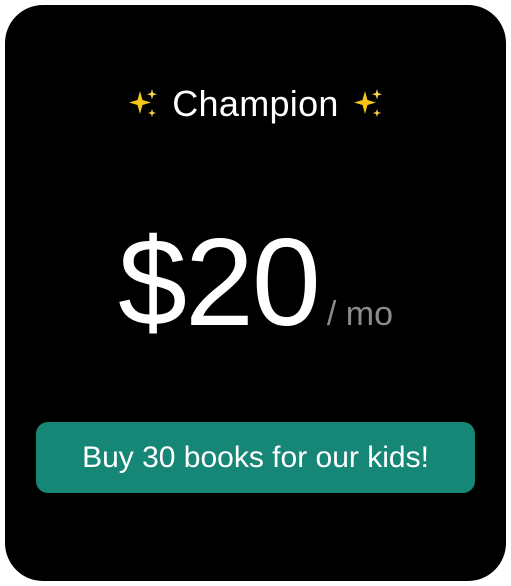 This screenshot has width=511, height=586. Describe the element at coordinates (255, 457) in the screenshot. I see `buy-books-button: Buy 30 books for our kids!` at that location.